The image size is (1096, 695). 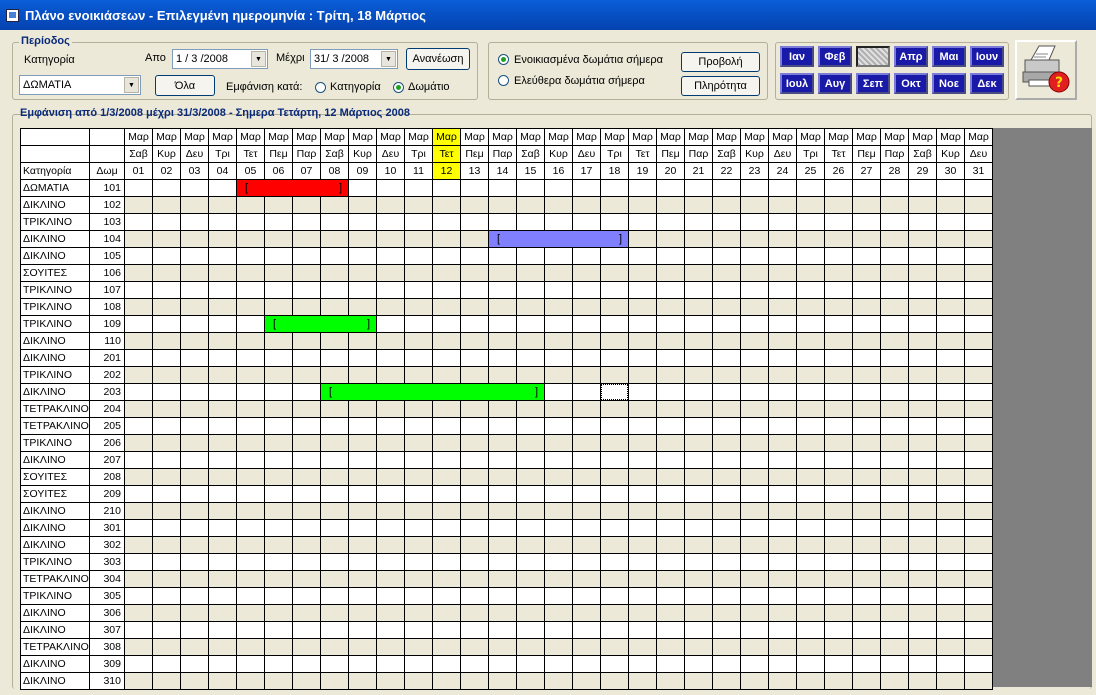 What do you see at coordinates (911, 56) in the screenshot?
I see `month-button-4: Απρ` at bounding box center [911, 56].